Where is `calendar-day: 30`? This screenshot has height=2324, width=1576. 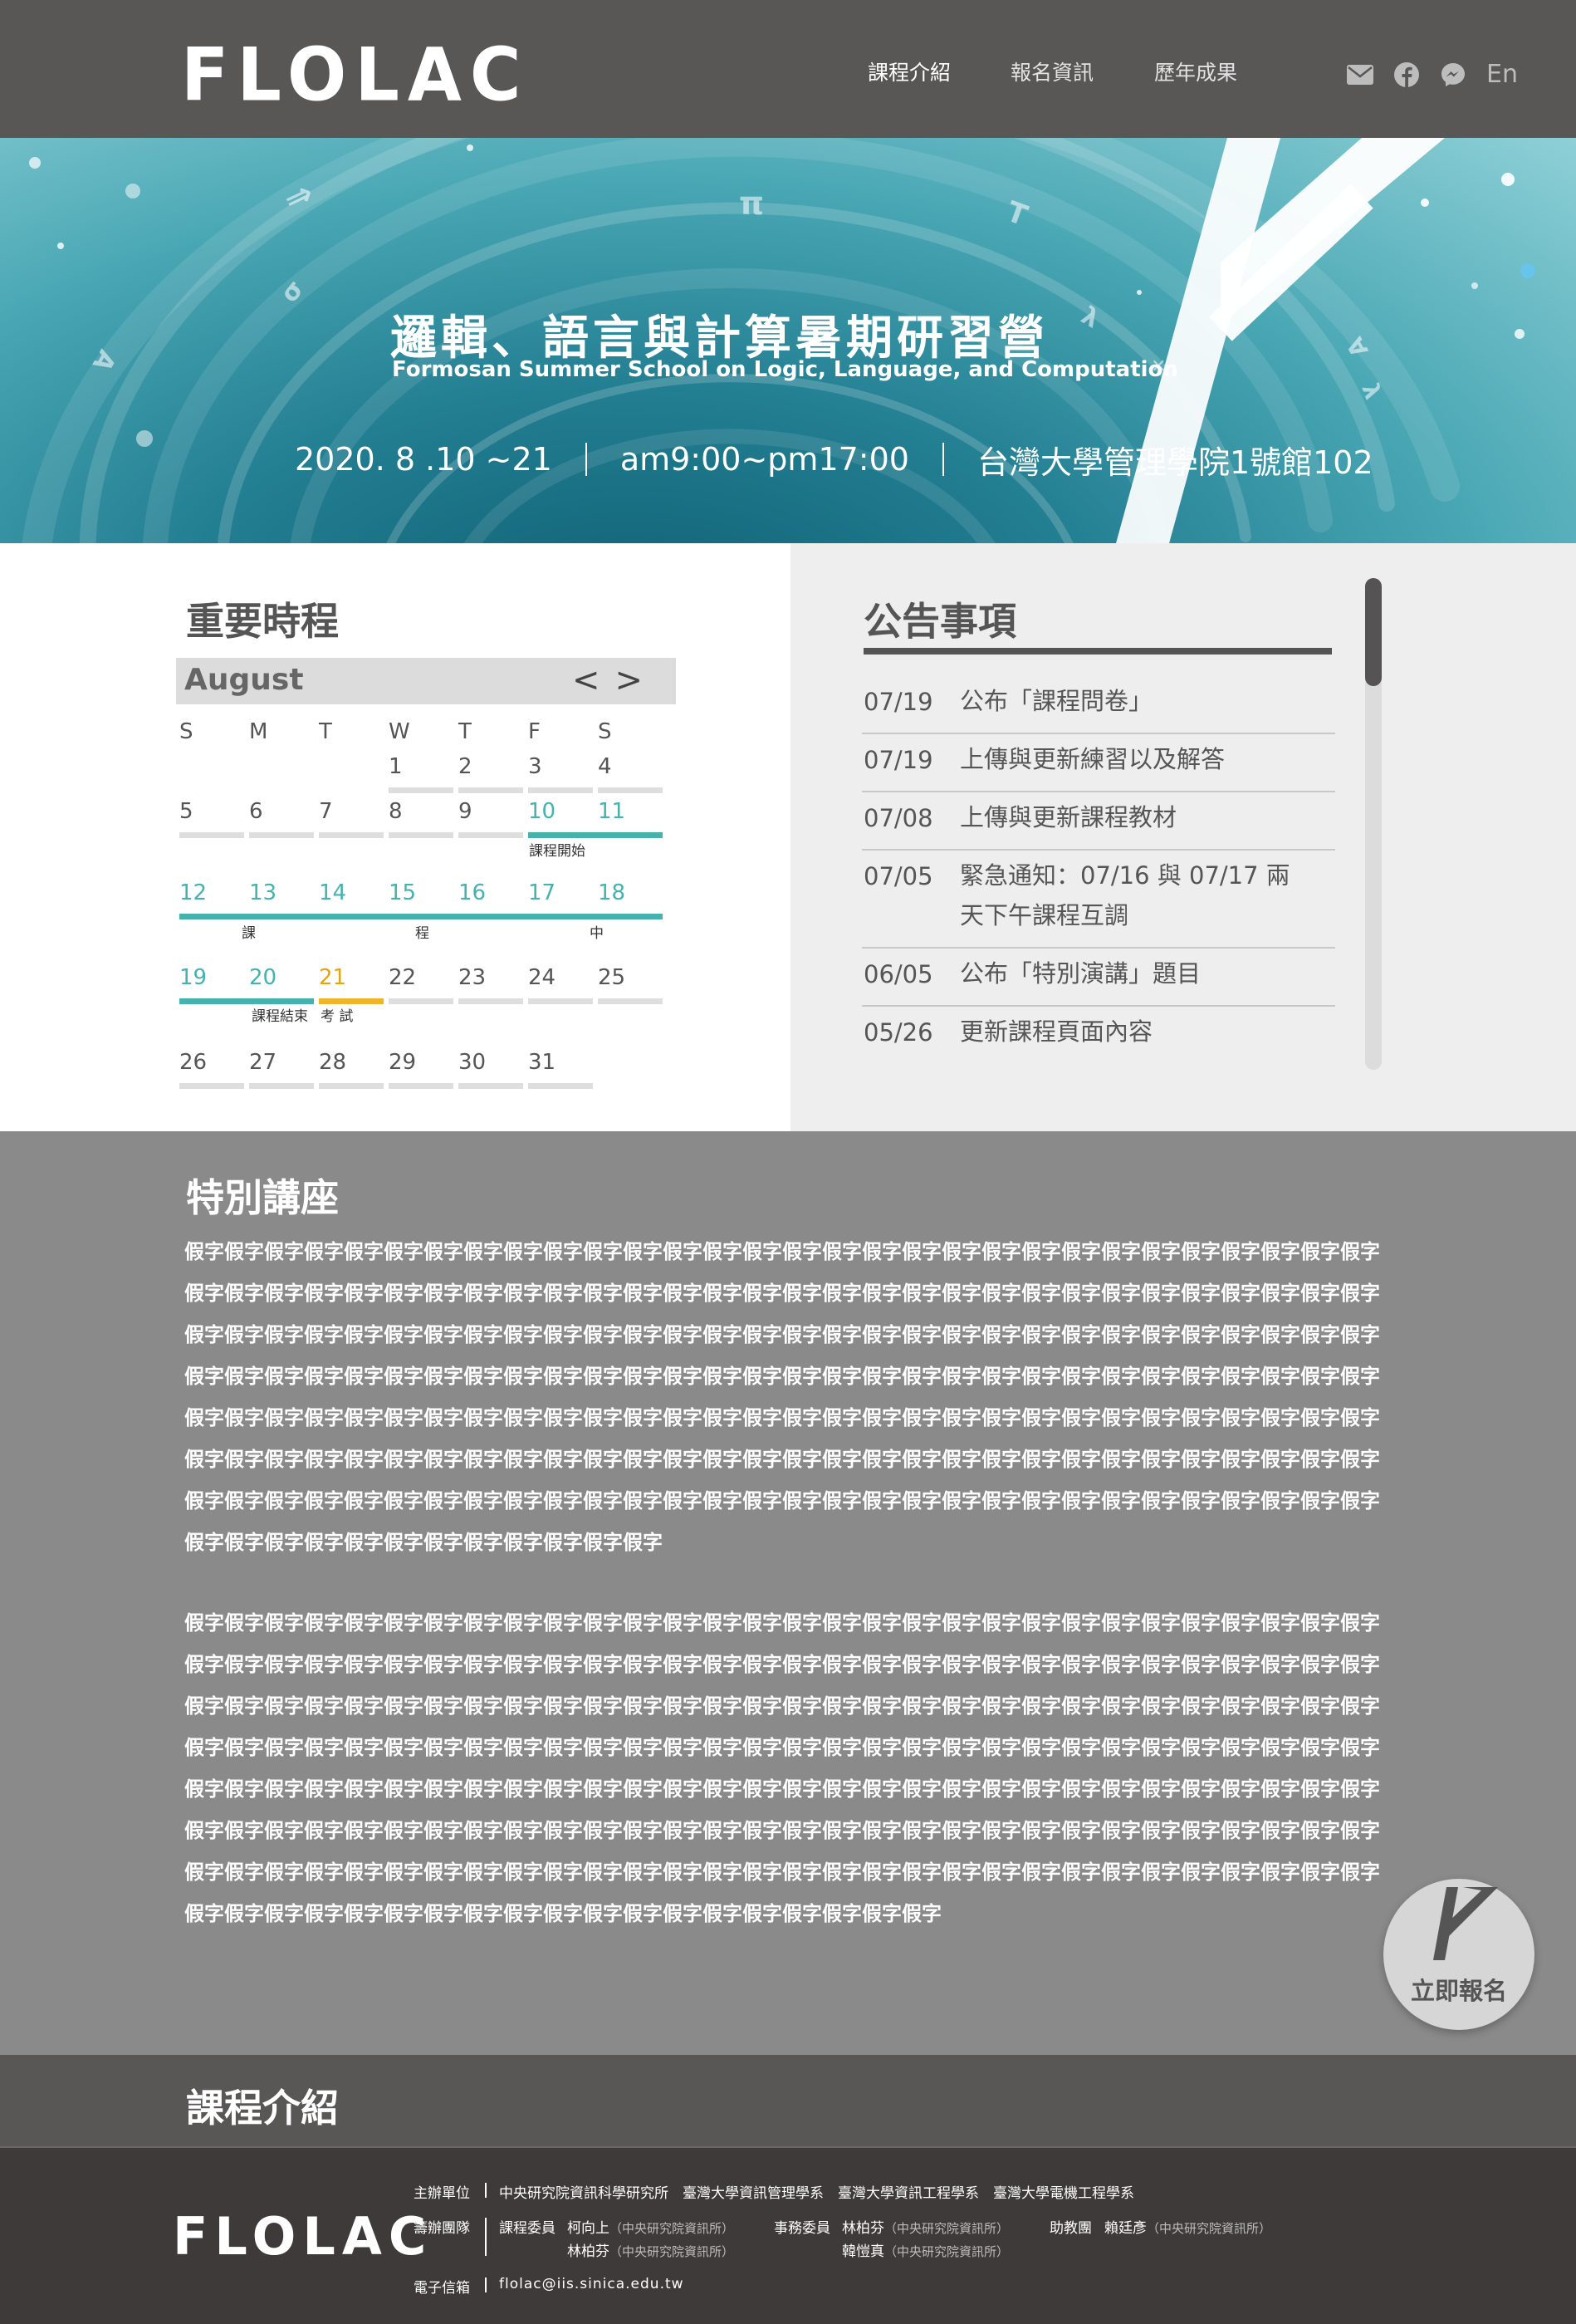 calendar-day: 30 is located at coordinates (490, 1069).